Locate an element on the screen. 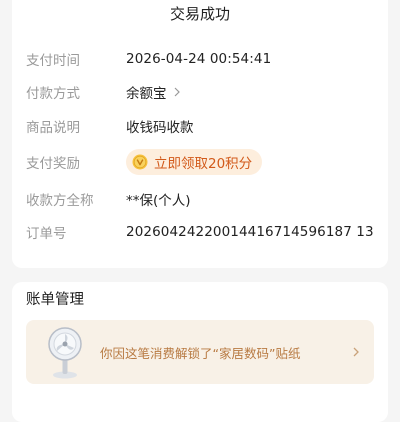  sticker-unlock-text: 你因这笔消费解锁了“家居数码”贴纸 is located at coordinates (200, 353).